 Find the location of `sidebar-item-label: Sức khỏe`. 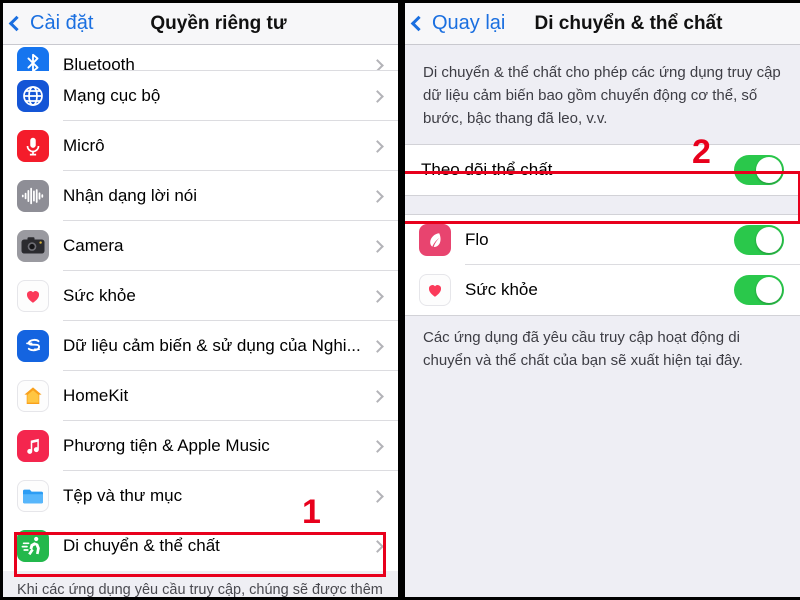

sidebar-item-label: Sức khỏe is located at coordinates (99, 295).